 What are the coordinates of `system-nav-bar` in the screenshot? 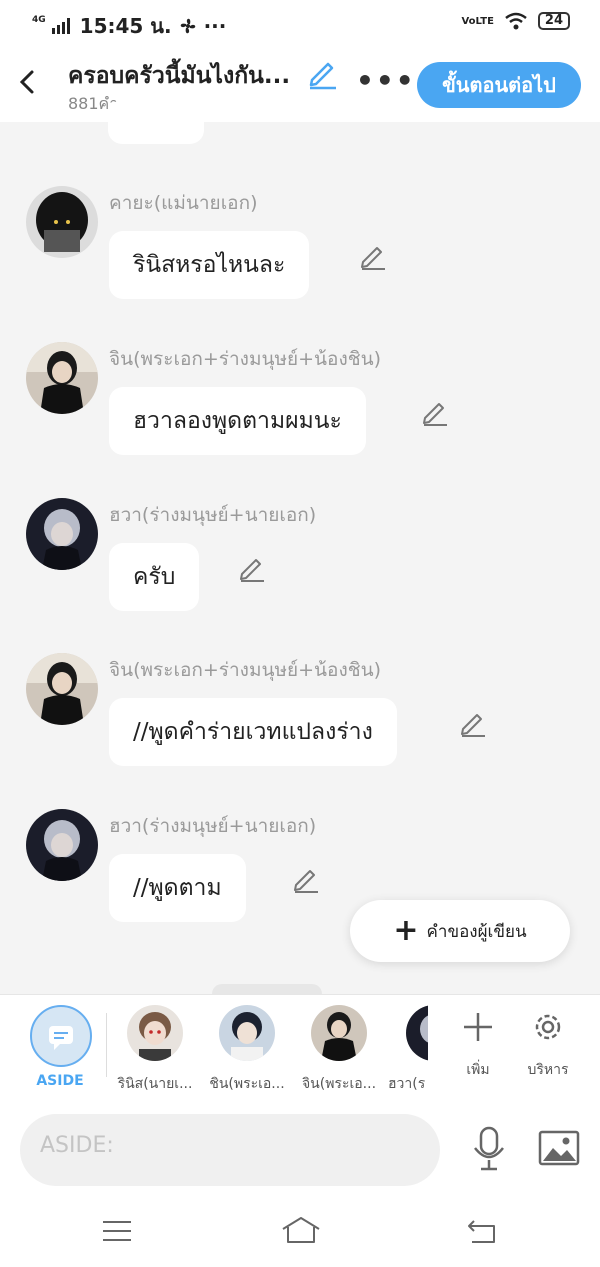 It's located at (300, 1231).